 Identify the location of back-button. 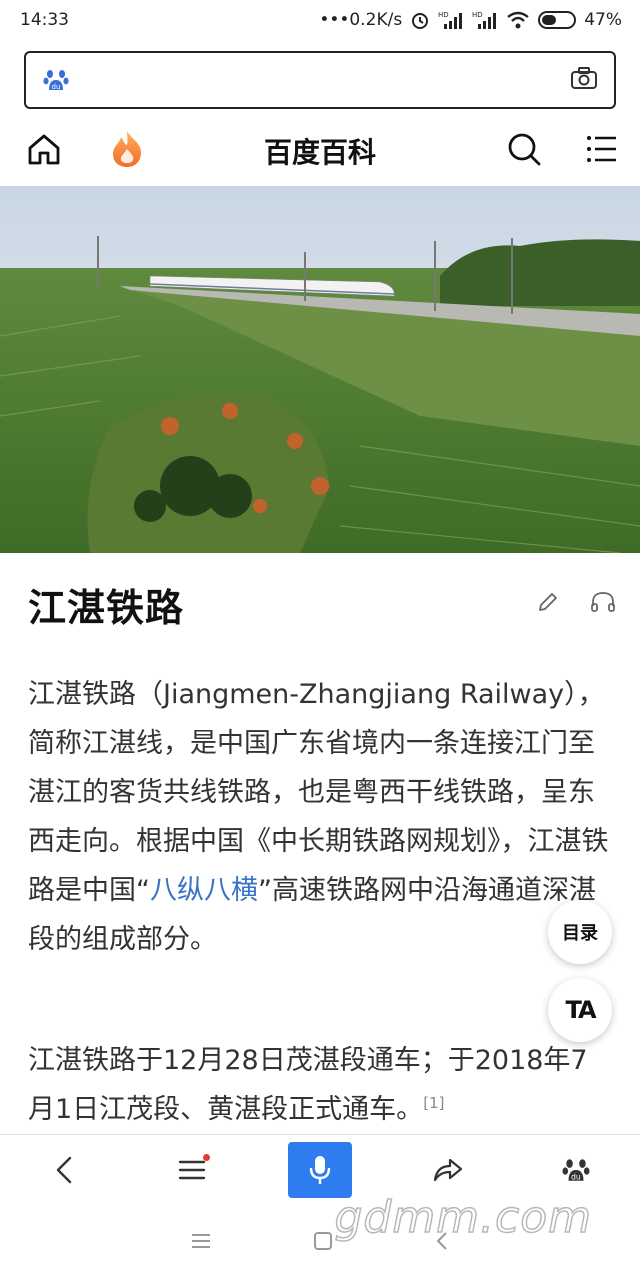
(64, 1170).